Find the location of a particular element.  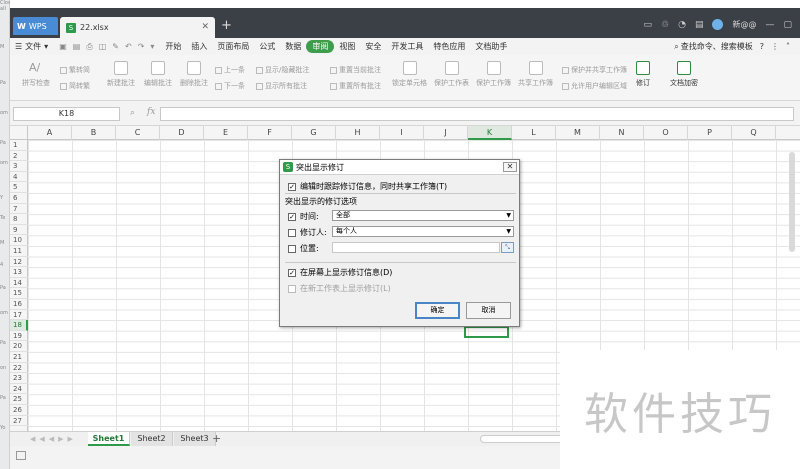

edit-comment-button: 编辑批注 is located at coordinates (158, 74).